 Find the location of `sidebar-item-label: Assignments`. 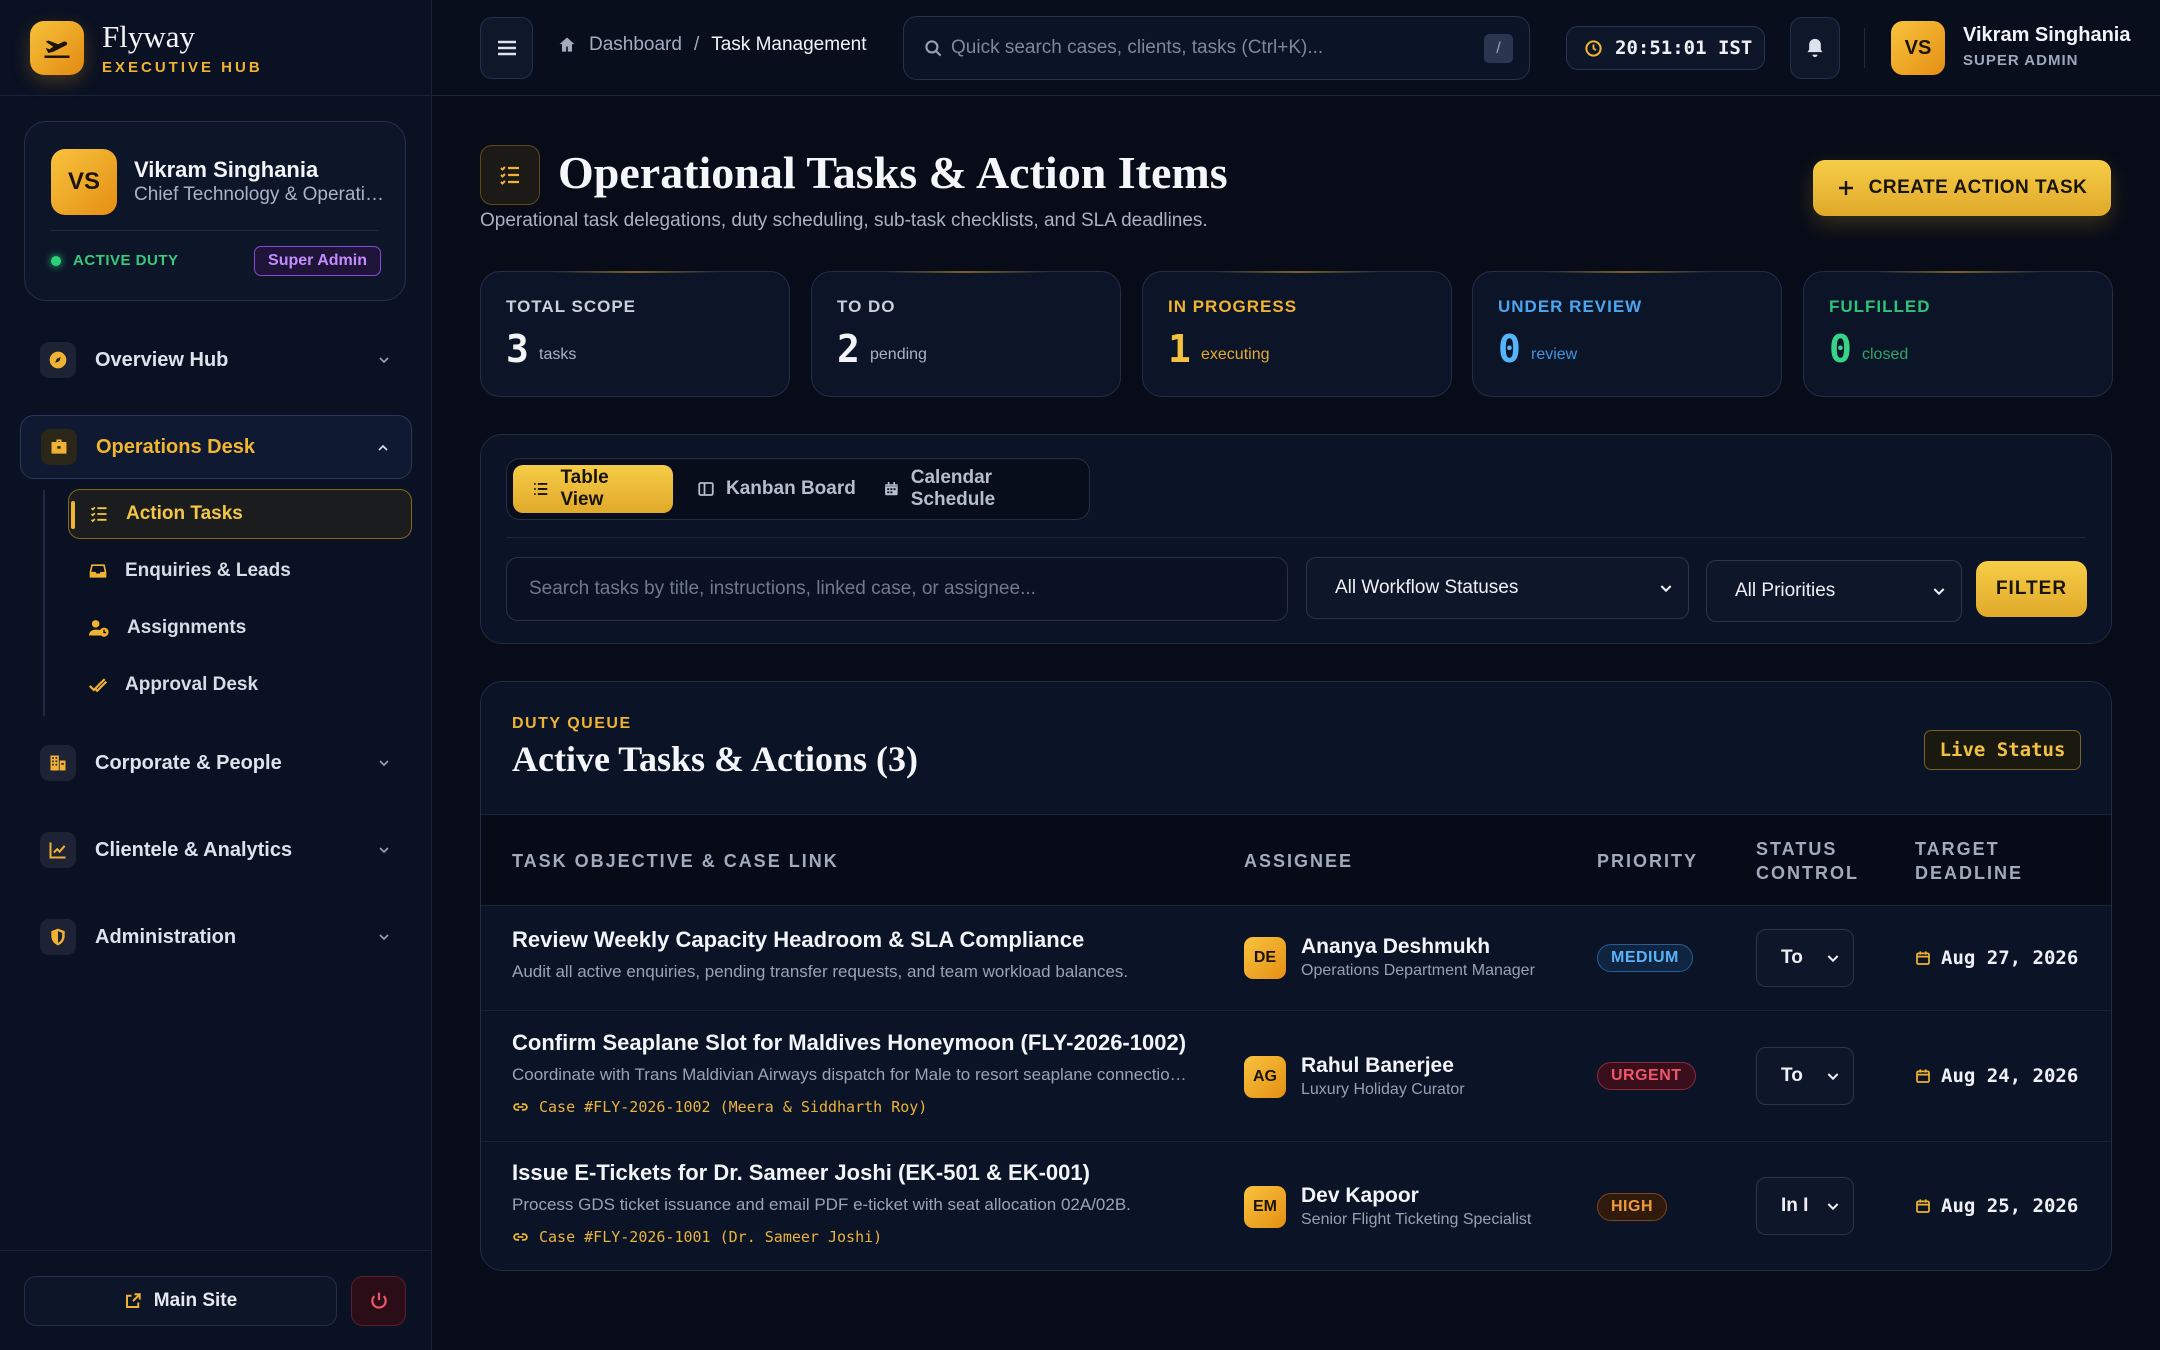

sidebar-item-label: Assignments is located at coordinates (187, 627).